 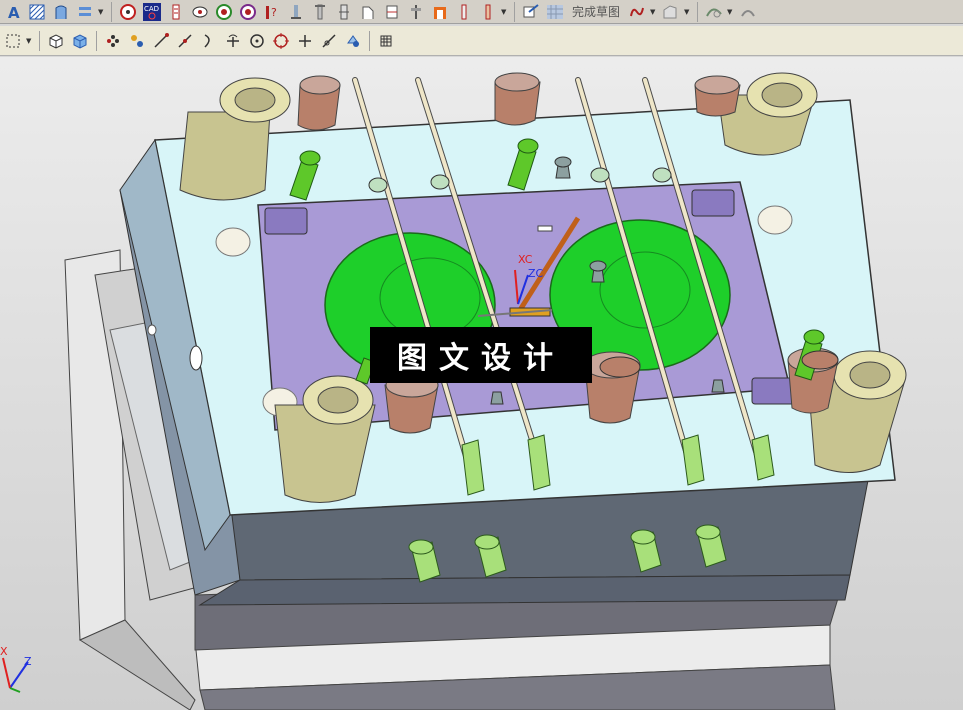 What do you see at coordinates (200, 12) in the screenshot?
I see `eject-icon` at bounding box center [200, 12].